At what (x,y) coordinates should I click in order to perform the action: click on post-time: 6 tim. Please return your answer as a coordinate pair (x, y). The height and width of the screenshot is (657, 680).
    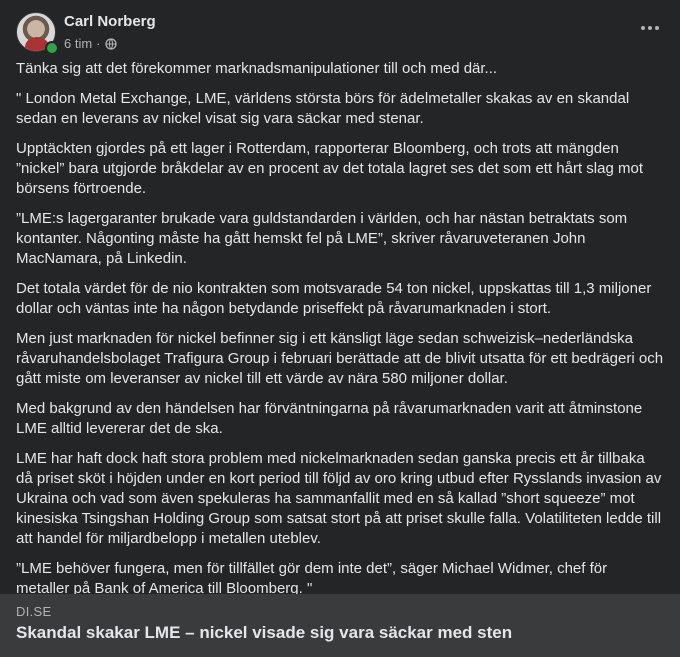
    Looking at the image, I should click on (78, 43).